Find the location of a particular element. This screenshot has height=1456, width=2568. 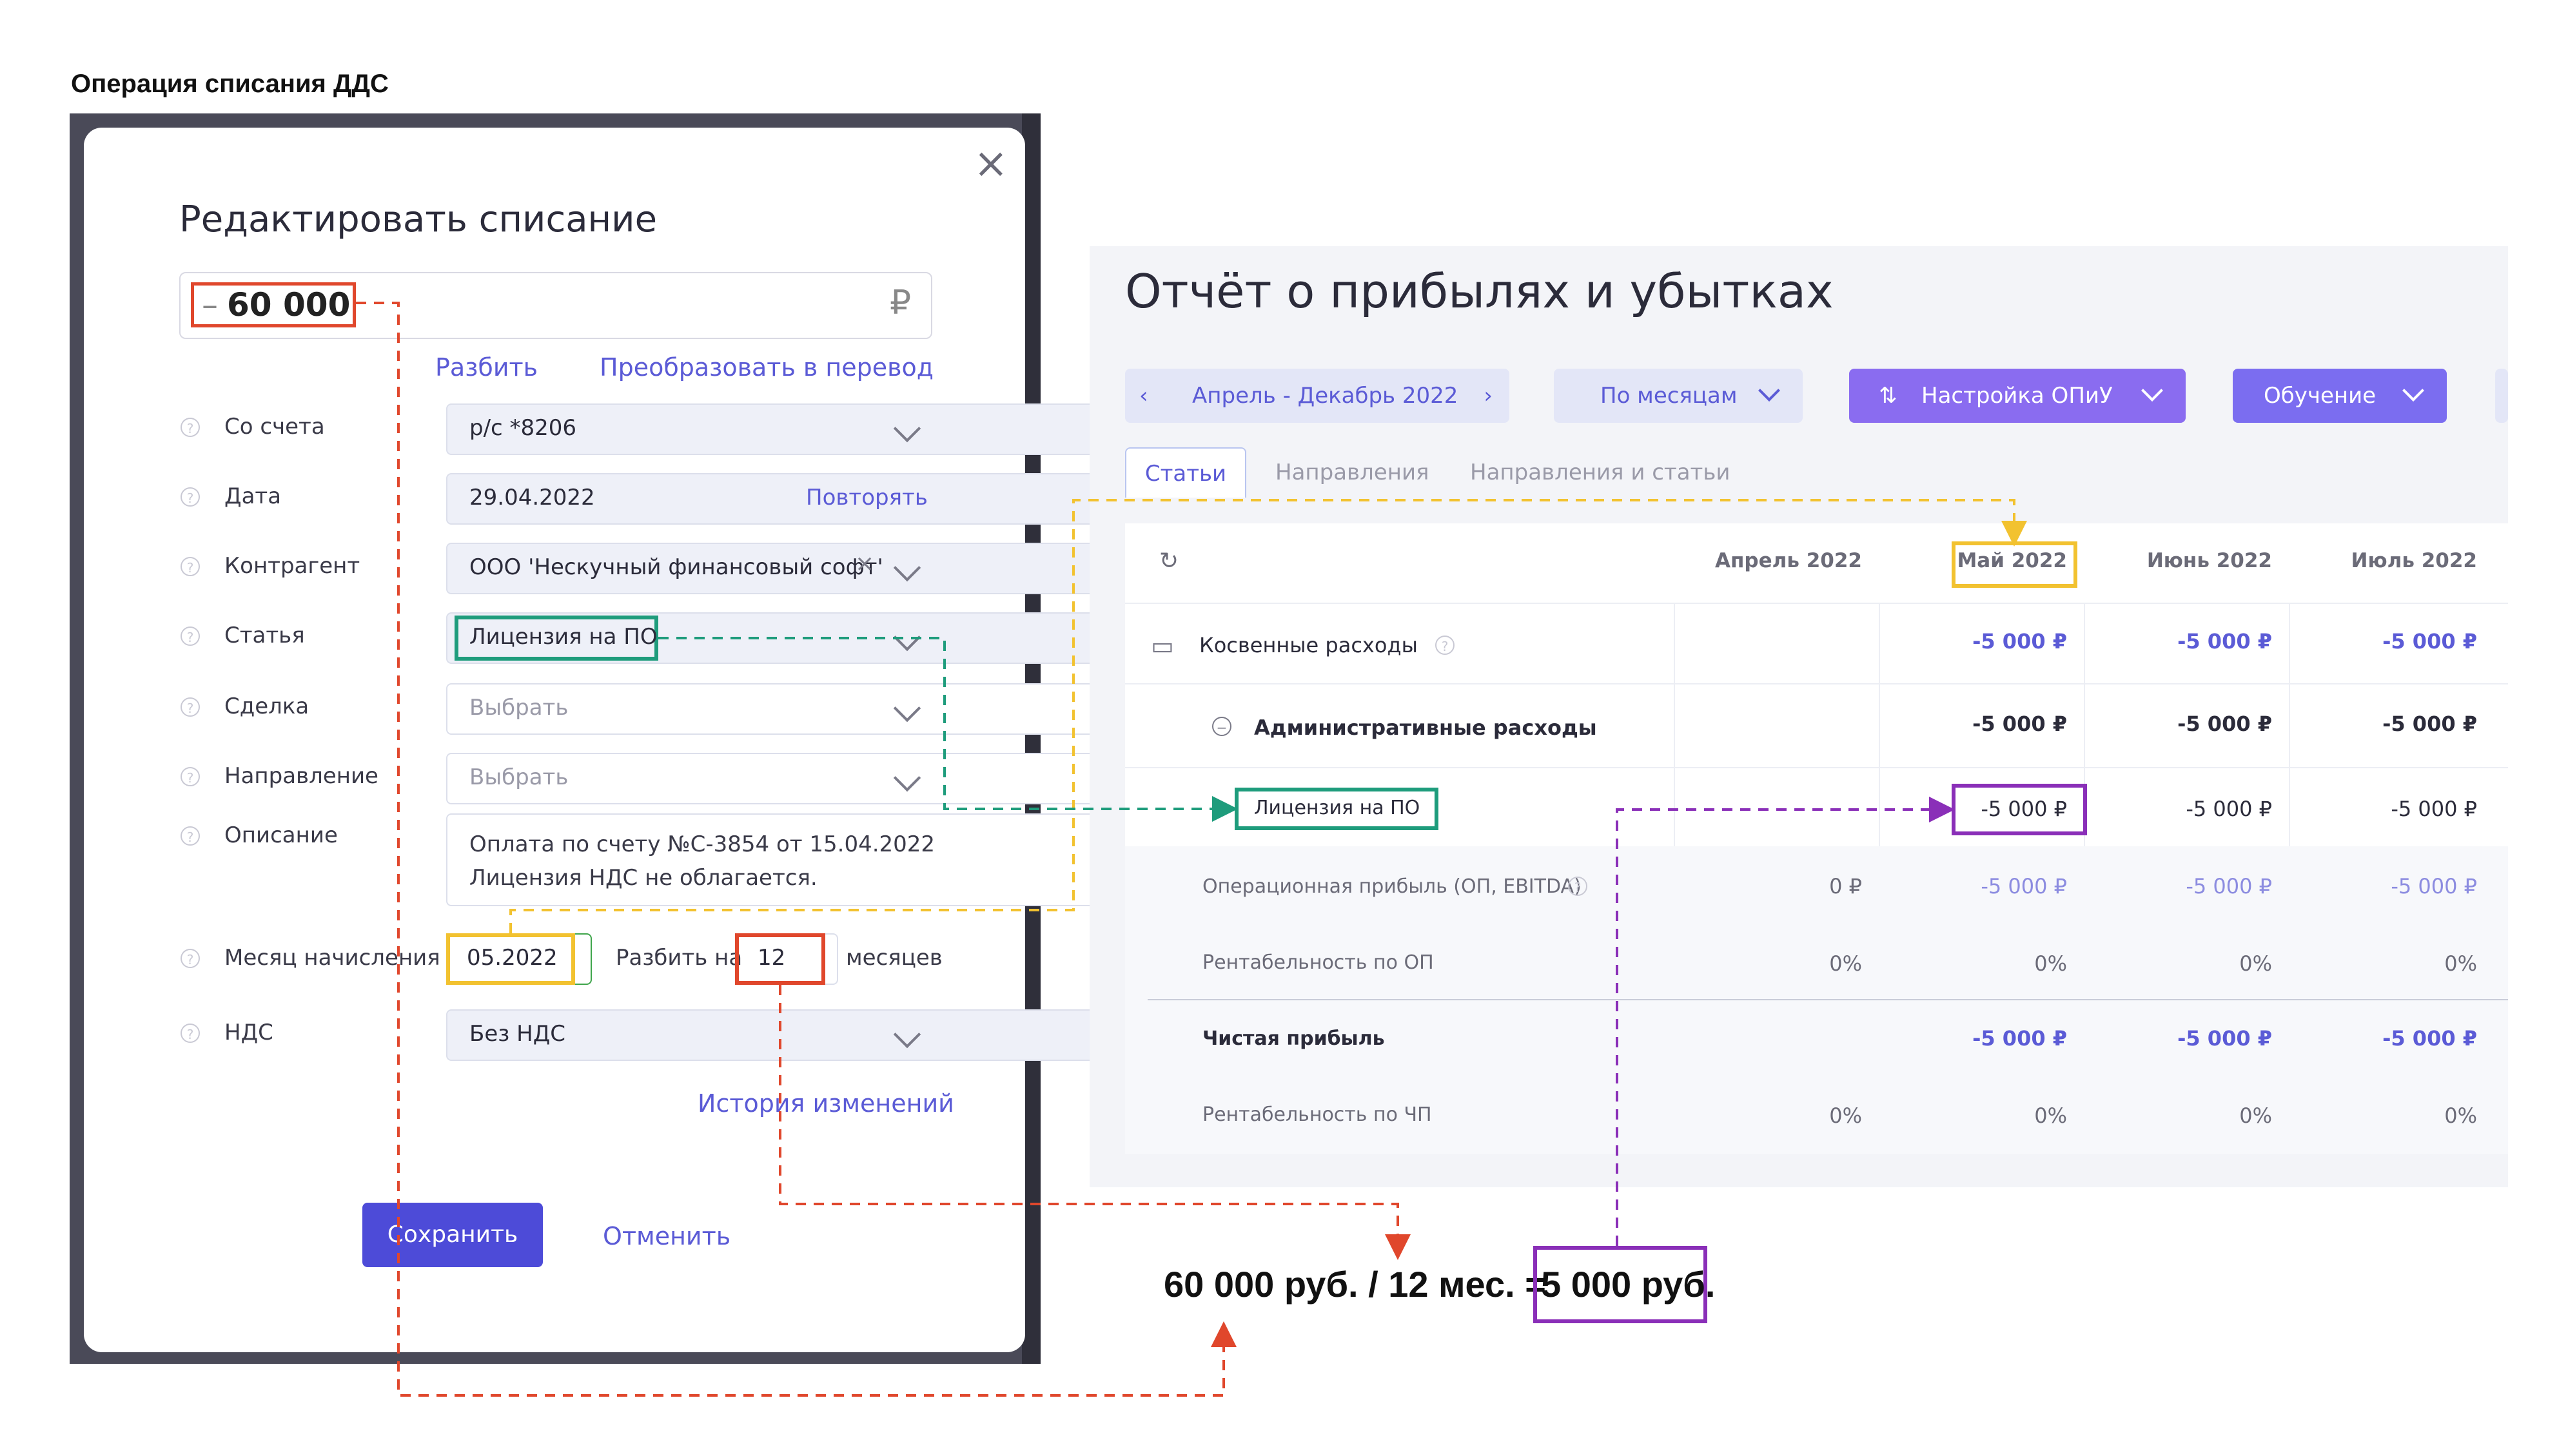

connector-months-to-formula is located at coordinates (1095, 1122).